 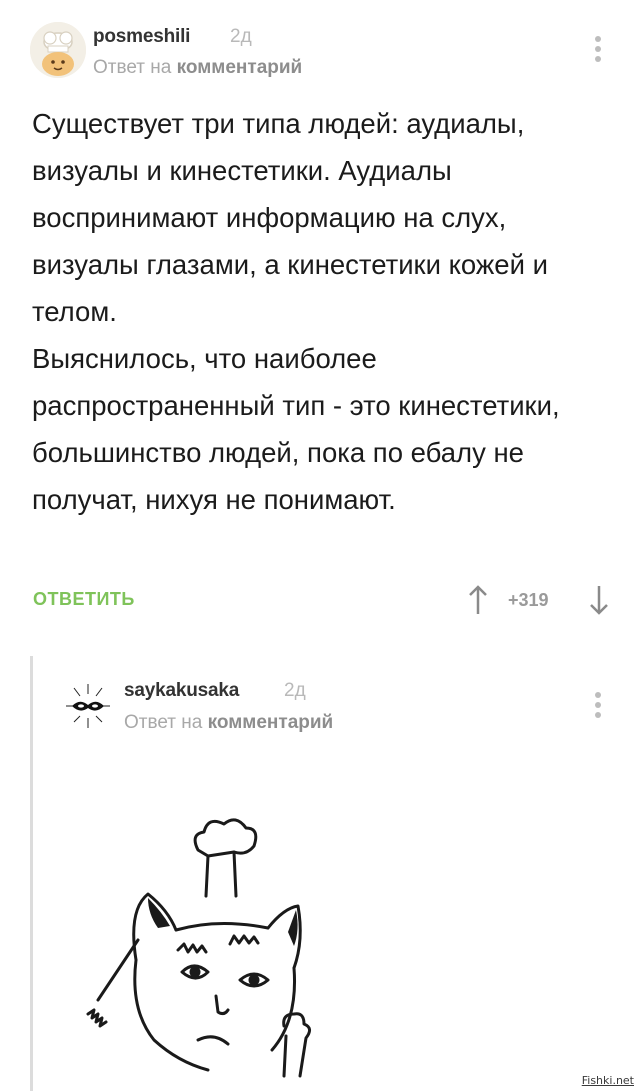 What do you see at coordinates (141, 37) in the screenshot?
I see `comment-author: posmeshili` at bounding box center [141, 37].